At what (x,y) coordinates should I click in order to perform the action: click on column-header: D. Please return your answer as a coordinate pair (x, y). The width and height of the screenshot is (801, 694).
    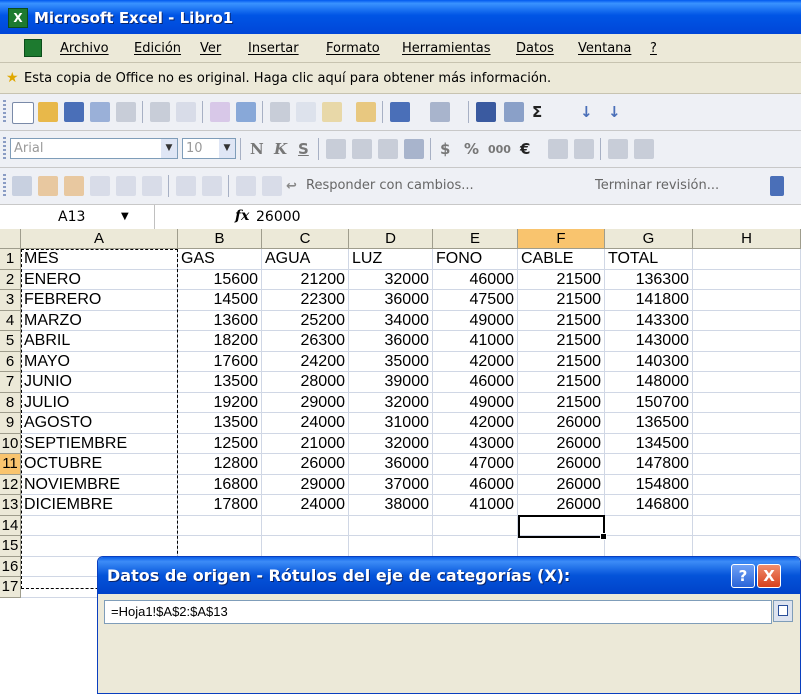
    Looking at the image, I should click on (391, 239).